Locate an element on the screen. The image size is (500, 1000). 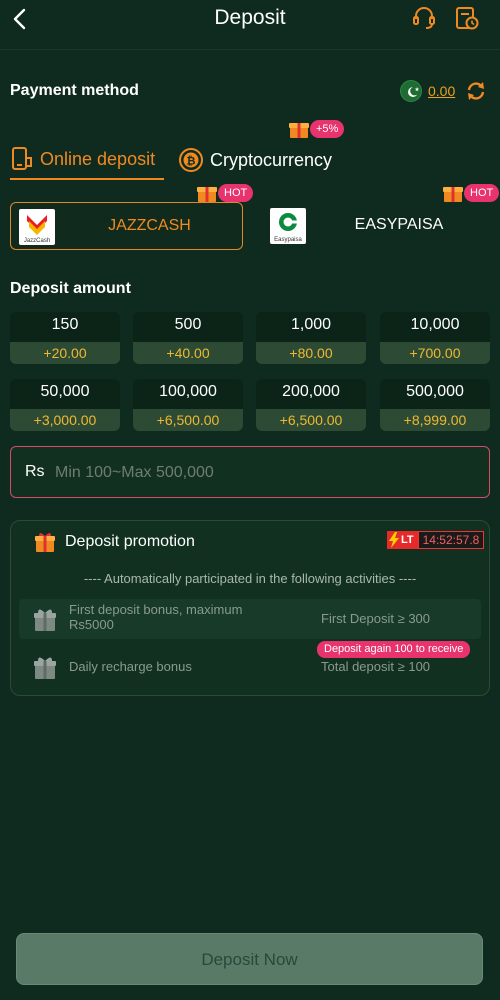
tab-cryptocurrency-label: Cryptocurrency is located at coordinates (271, 159).